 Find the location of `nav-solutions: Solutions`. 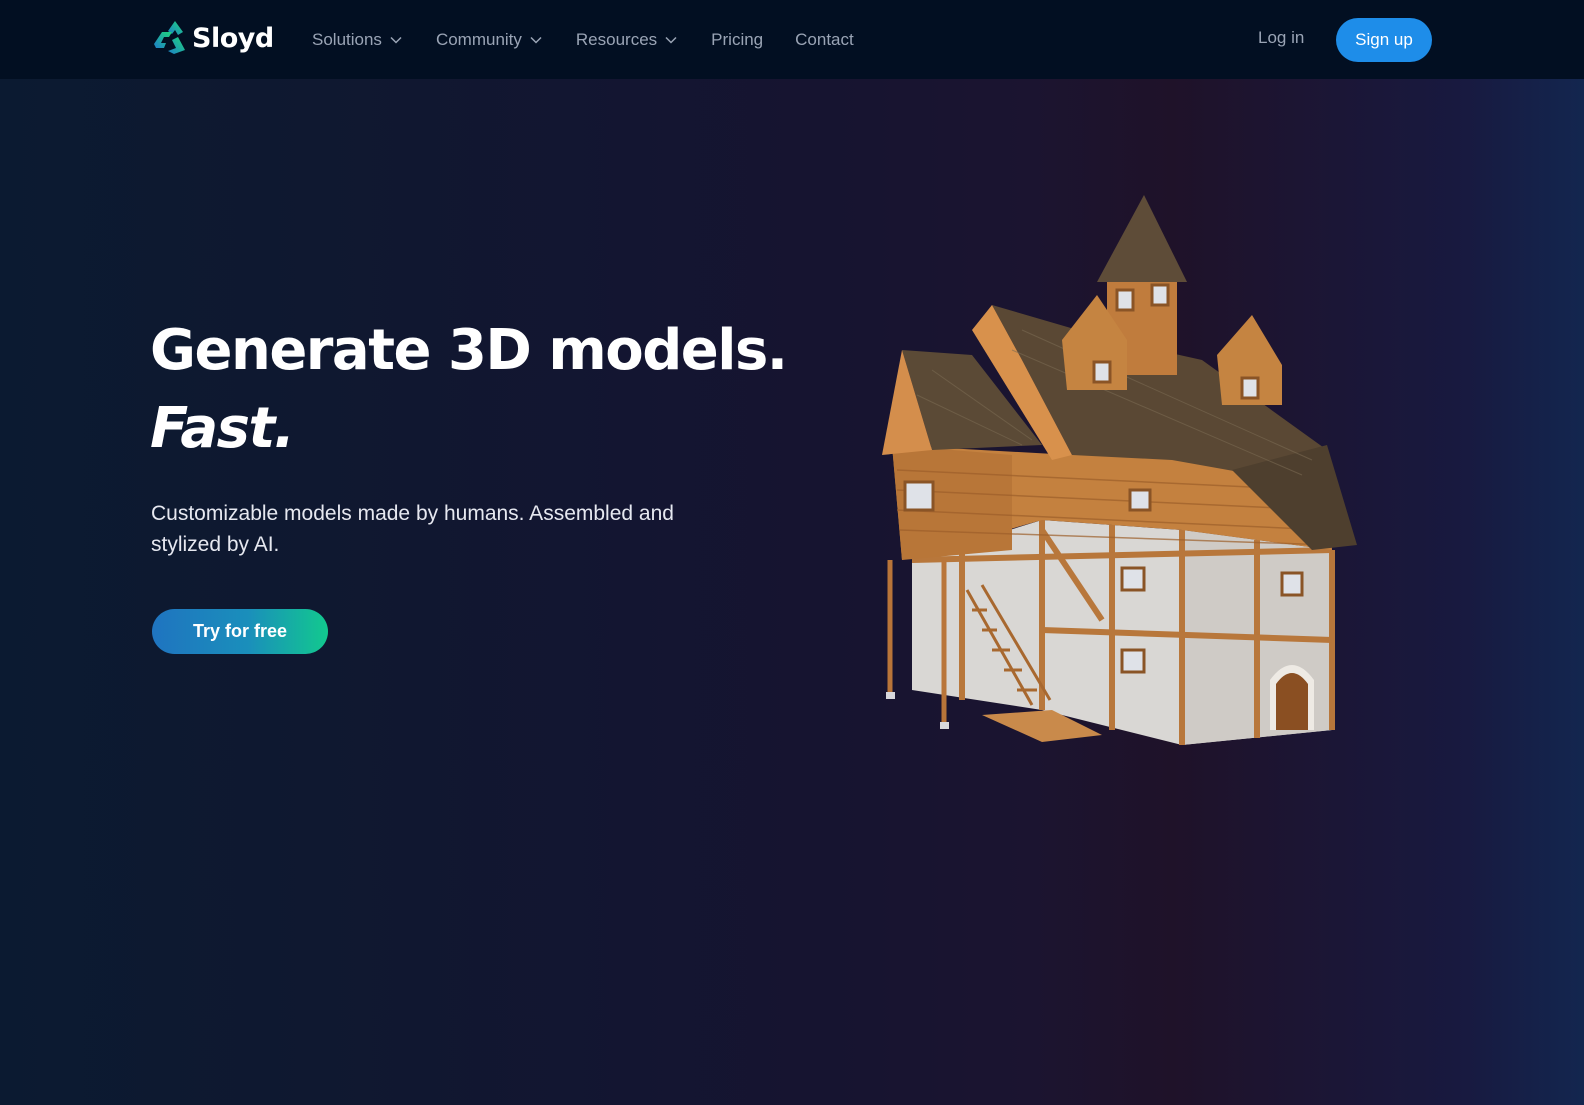

nav-solutions: Solutions is located at coordinates (357, 40).